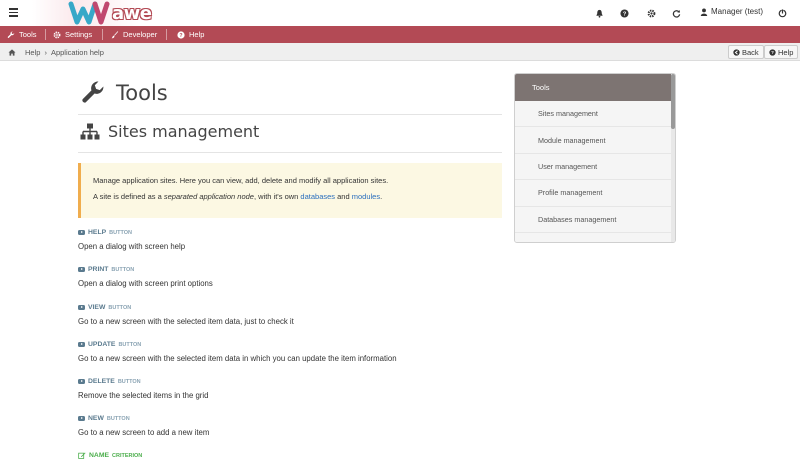 Image resolution: width=800 pixels, height=465 pixels. I want to click on menu-label-settings: Settings, so click(79, 34).